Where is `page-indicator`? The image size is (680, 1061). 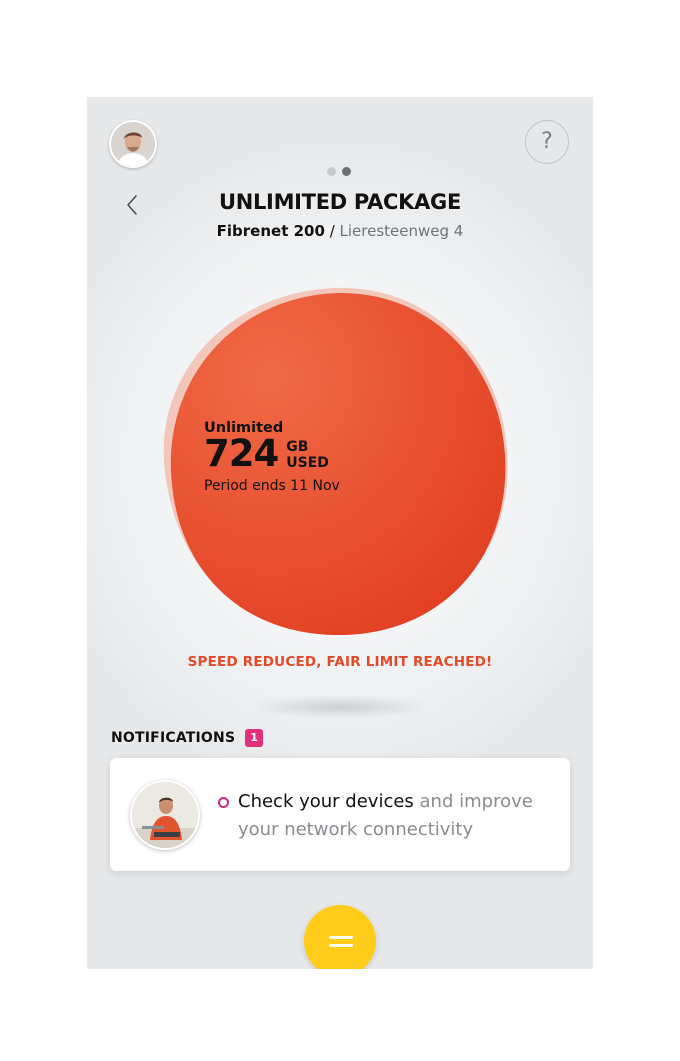
page-indicator is located at coordinates (339, 172).